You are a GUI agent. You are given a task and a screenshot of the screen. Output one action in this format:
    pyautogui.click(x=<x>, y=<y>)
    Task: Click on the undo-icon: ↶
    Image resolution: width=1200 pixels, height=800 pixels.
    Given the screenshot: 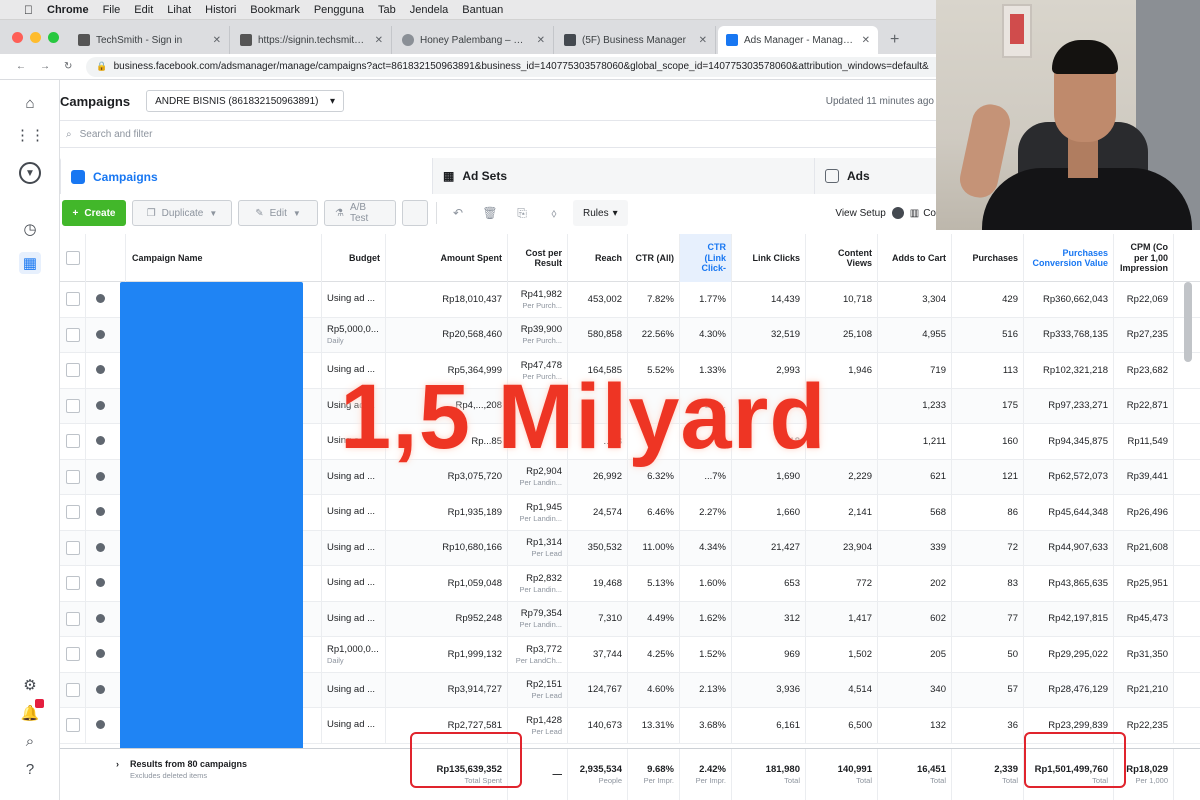 What is the action you would take?
    pyautogui.click(x=458, y=213)
    